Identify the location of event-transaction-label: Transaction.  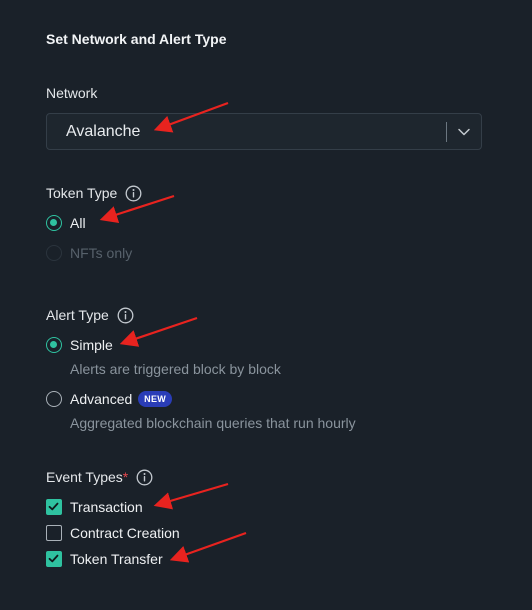
(106, 507).